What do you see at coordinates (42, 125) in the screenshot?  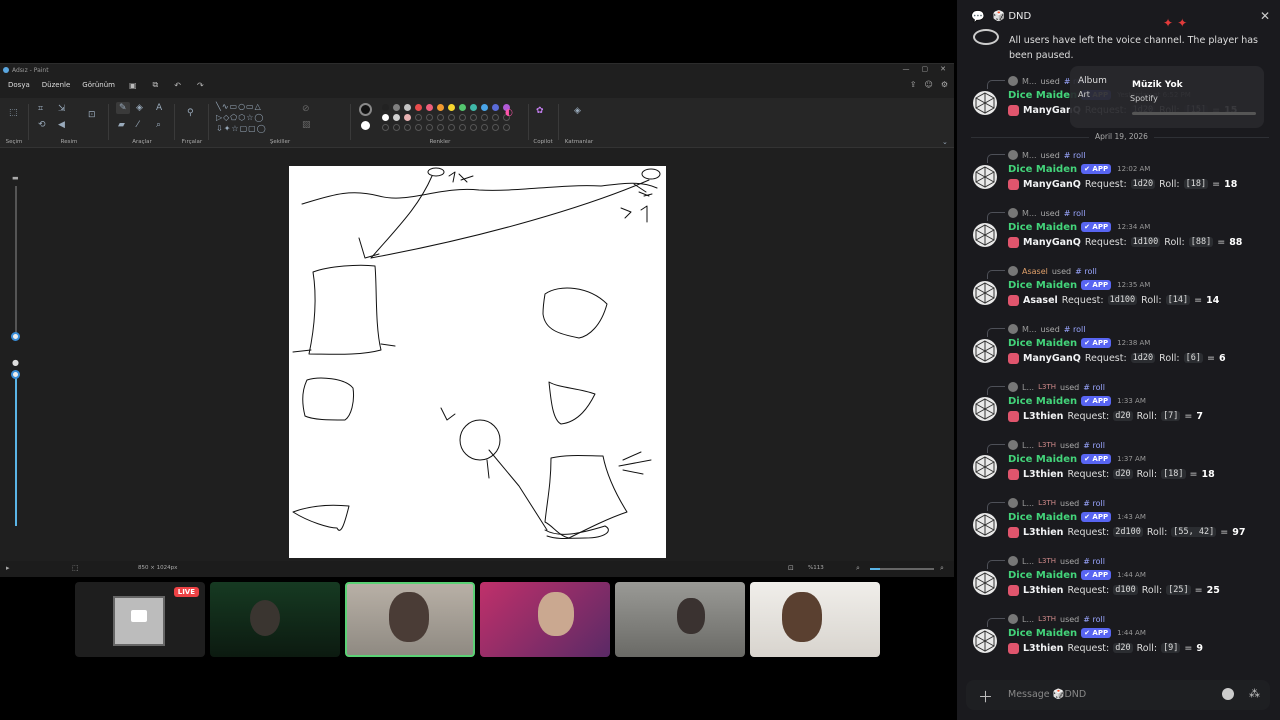 I see `rotate-icon: ⟲` at bounding box center [42, 125].